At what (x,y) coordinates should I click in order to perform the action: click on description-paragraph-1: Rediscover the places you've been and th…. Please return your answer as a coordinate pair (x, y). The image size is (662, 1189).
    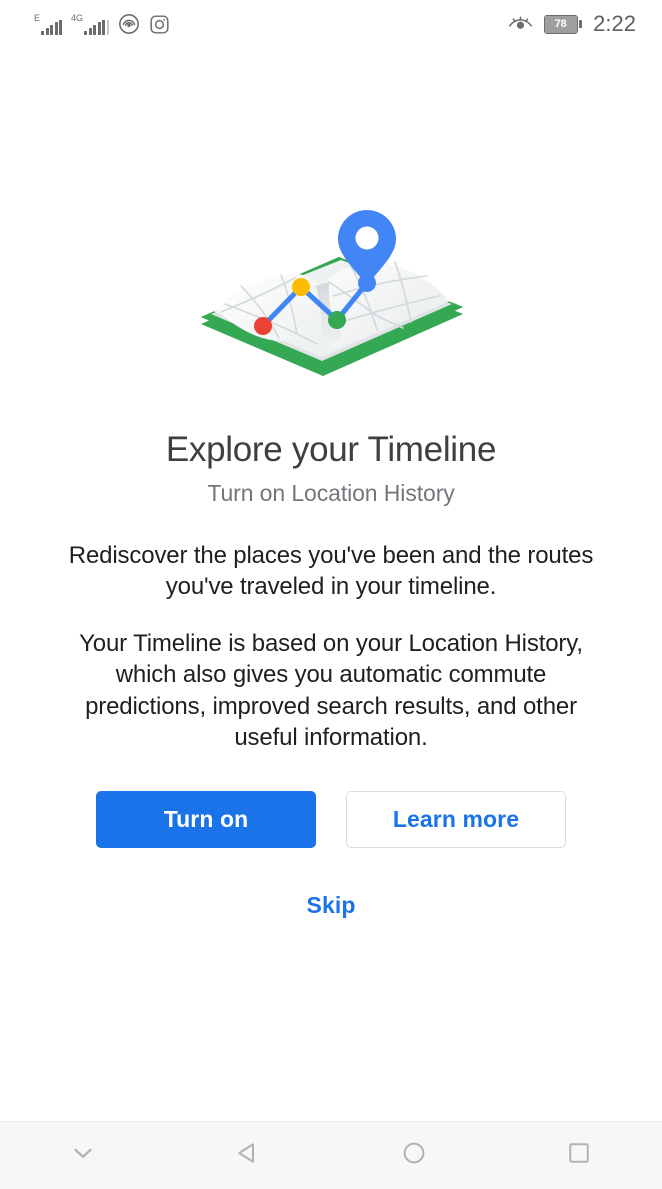
    Looking at the image, I should click on (331, 570).